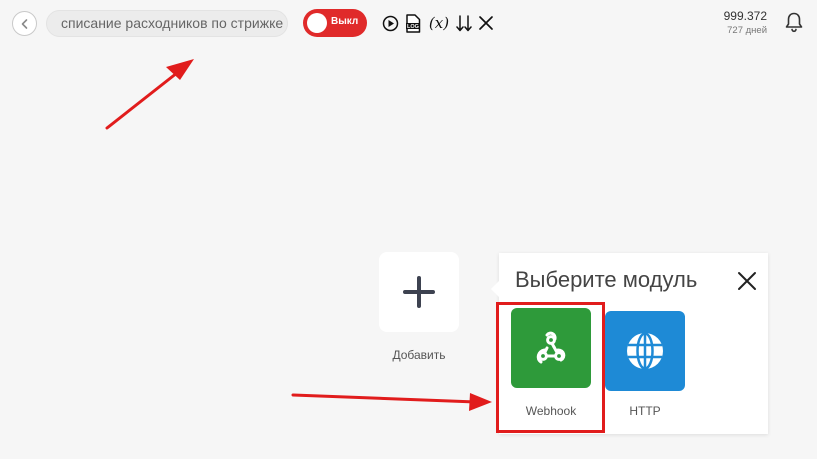  I want to click on close-scenario-button, so click(486, 23).